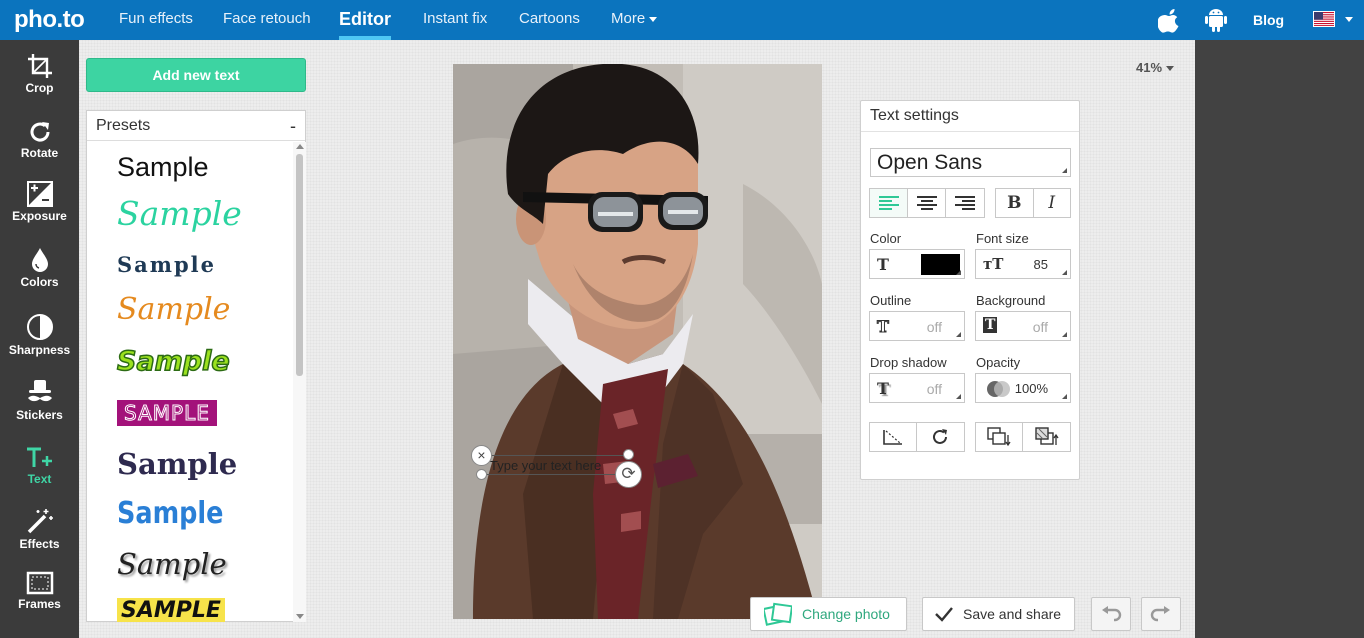 The width and height of the screenshot is (1364, 638). I want to click on font-size-field: ᴛT 85, so click(1023, 264).